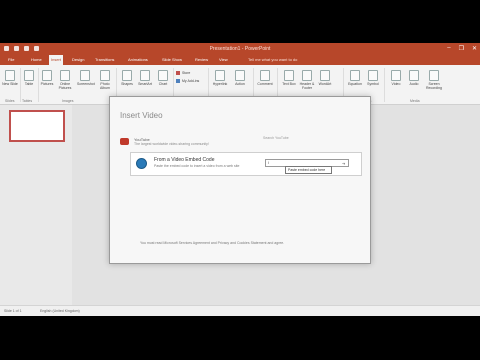 The width and height of the screenshot is (480, 360). I want to click on photo-album-icon, so click(105, 75).